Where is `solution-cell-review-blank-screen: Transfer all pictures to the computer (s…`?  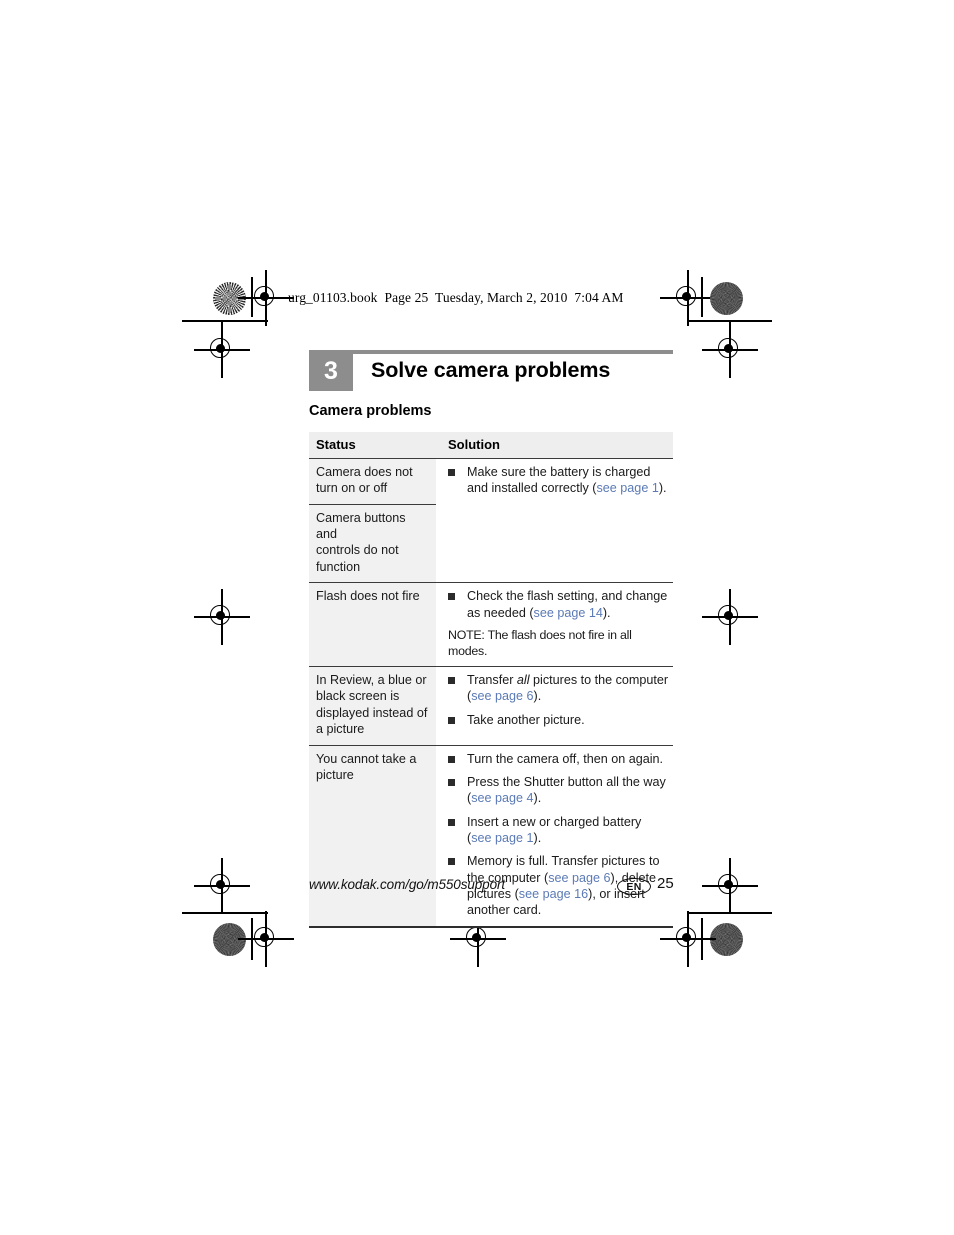
solution-cell-review-blank-screen: Transfer all pictures to the computer (s… is located at coordinates (554, 706).